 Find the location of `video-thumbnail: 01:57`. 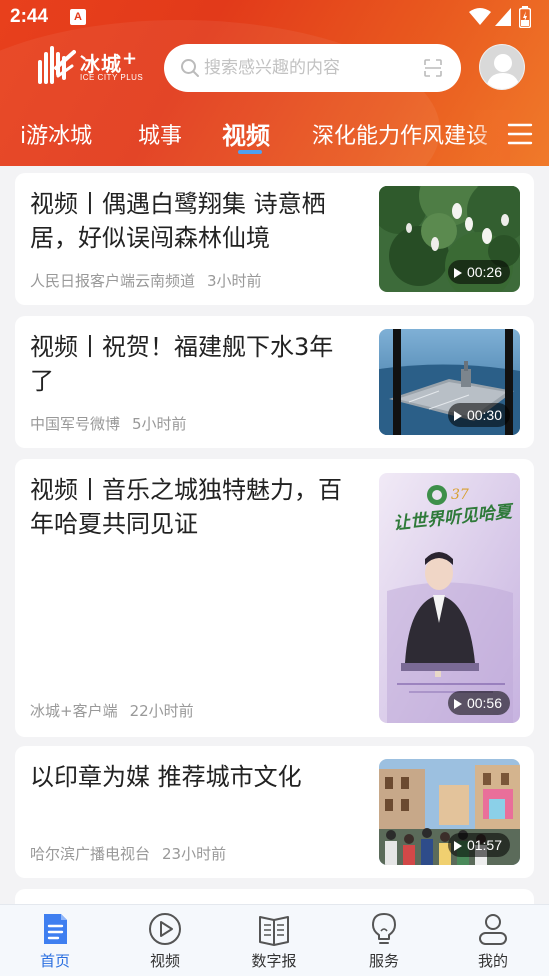

video-thumbnail: 01:57 is located at coordinates (449, 812).